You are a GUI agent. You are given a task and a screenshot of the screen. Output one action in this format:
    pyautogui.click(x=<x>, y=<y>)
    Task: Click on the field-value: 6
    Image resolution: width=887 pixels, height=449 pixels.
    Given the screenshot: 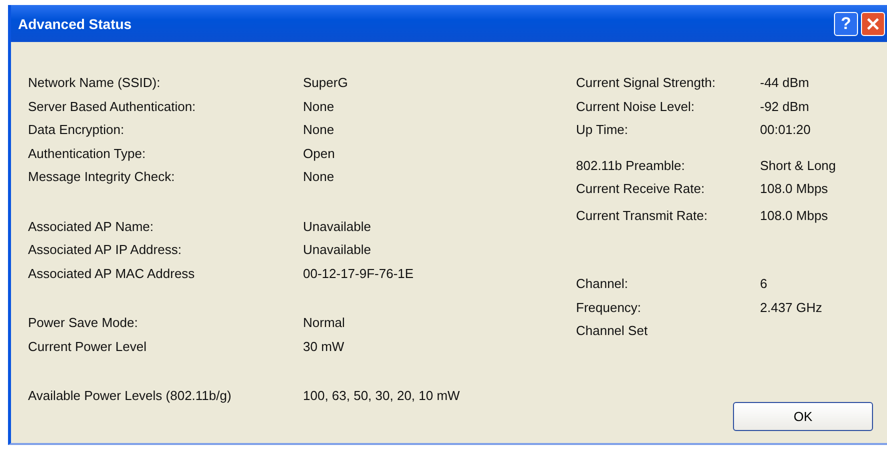 What is the action you would take?
    pyautogui.click(x=764, y=284)
    